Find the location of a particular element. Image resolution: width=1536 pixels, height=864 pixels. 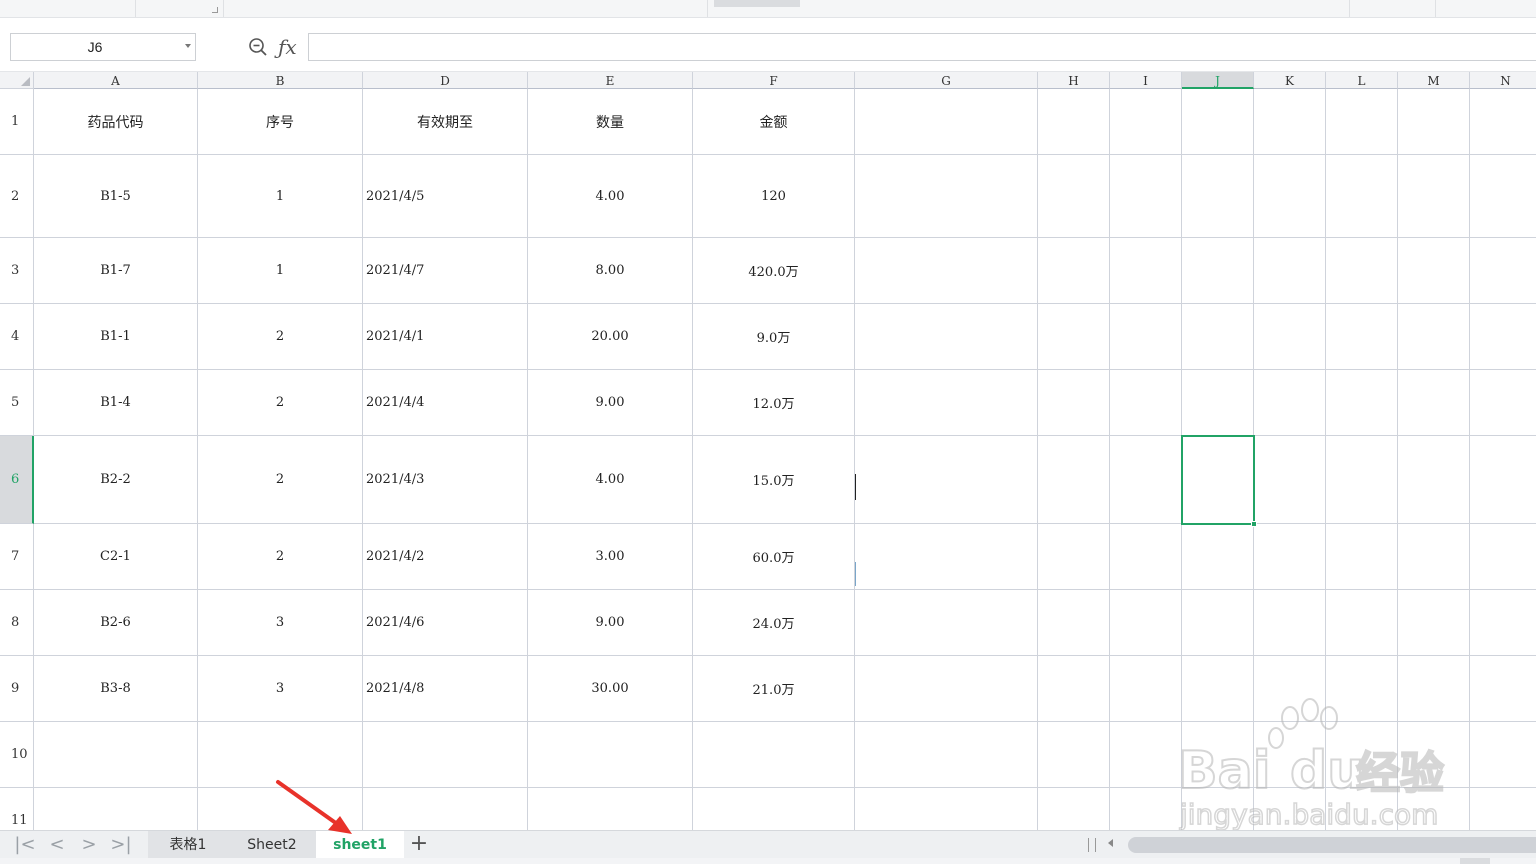

table-cell: 9.0万 is located at coordinates (774, 337).